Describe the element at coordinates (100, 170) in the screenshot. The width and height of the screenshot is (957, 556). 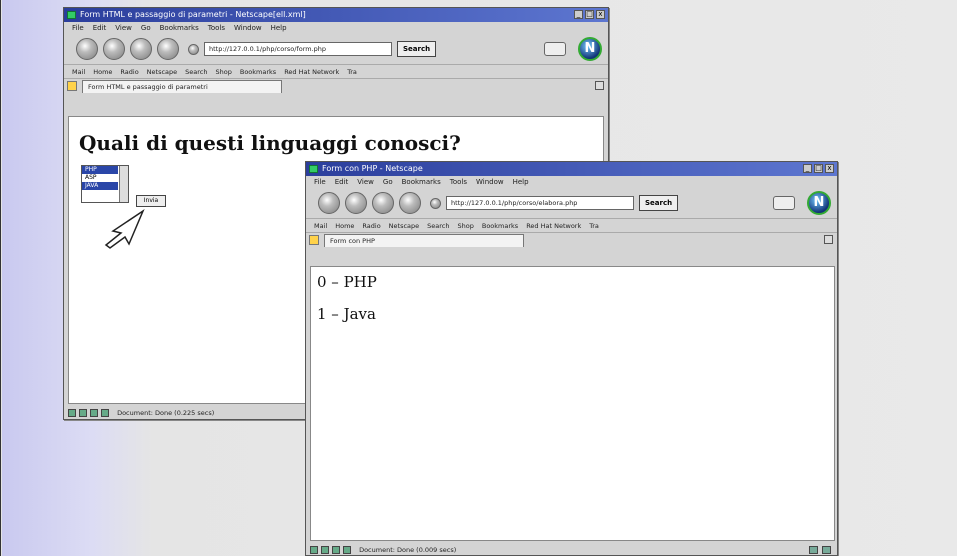
I see `listbox-option-php: PHP` at that location.